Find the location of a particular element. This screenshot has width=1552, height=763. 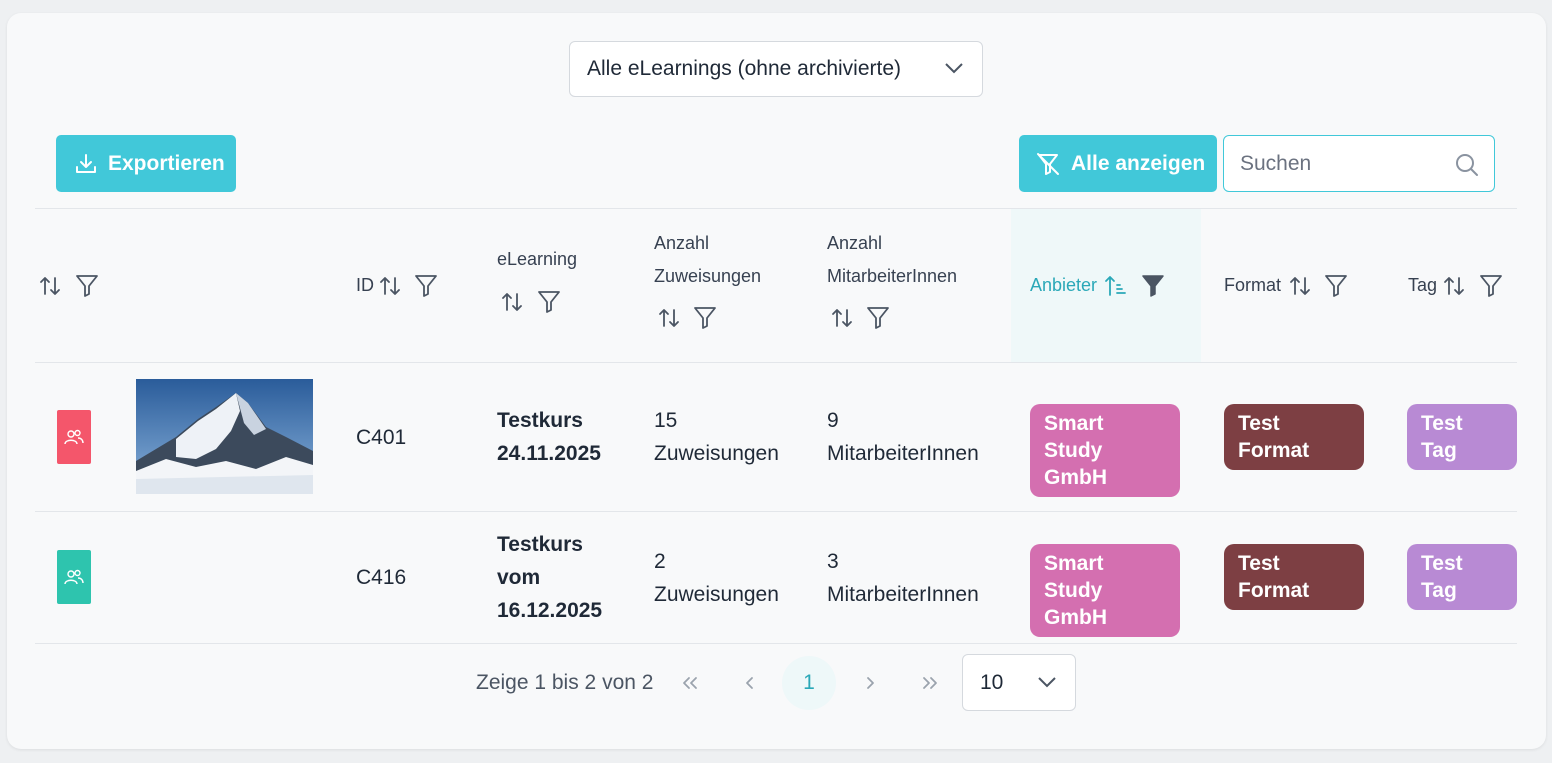

first-page-button is located at coordinates (690, 683).